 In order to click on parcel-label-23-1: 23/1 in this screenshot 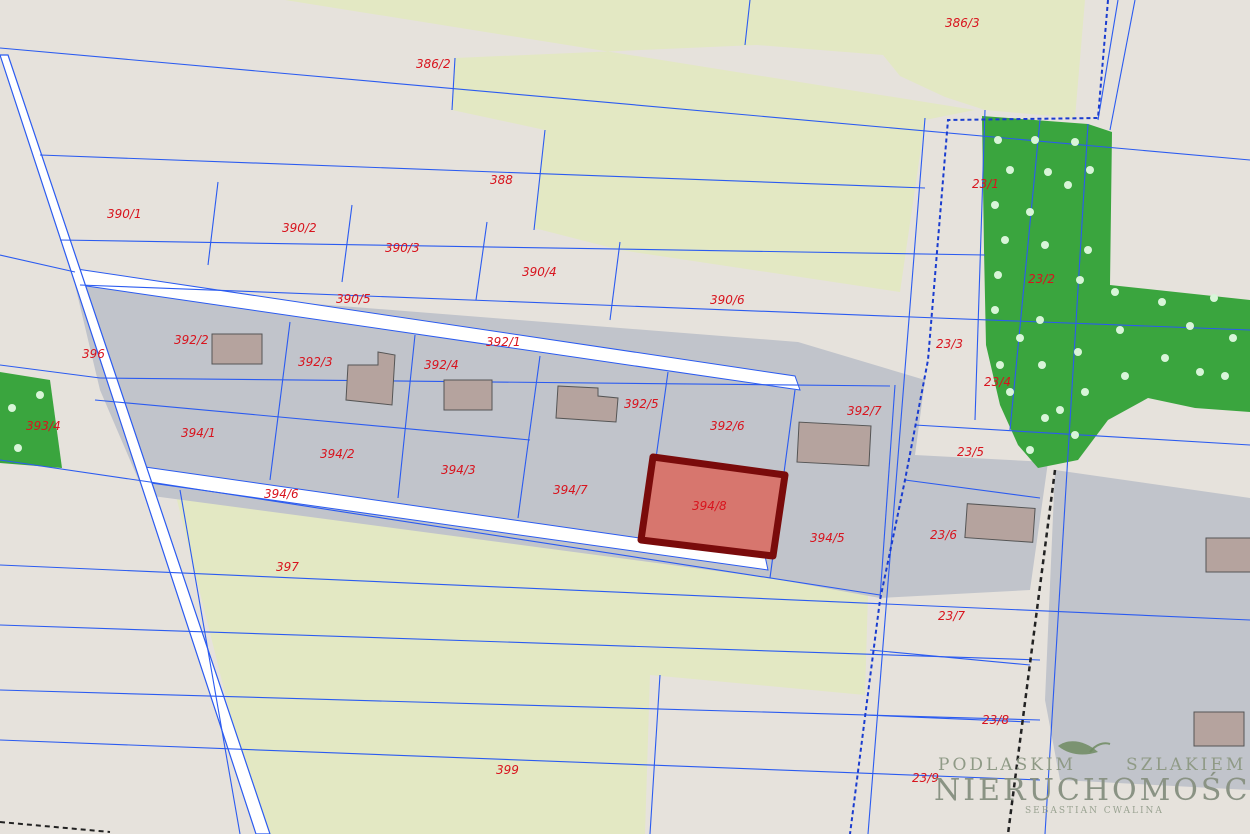, I will do `click(985, 184)`.